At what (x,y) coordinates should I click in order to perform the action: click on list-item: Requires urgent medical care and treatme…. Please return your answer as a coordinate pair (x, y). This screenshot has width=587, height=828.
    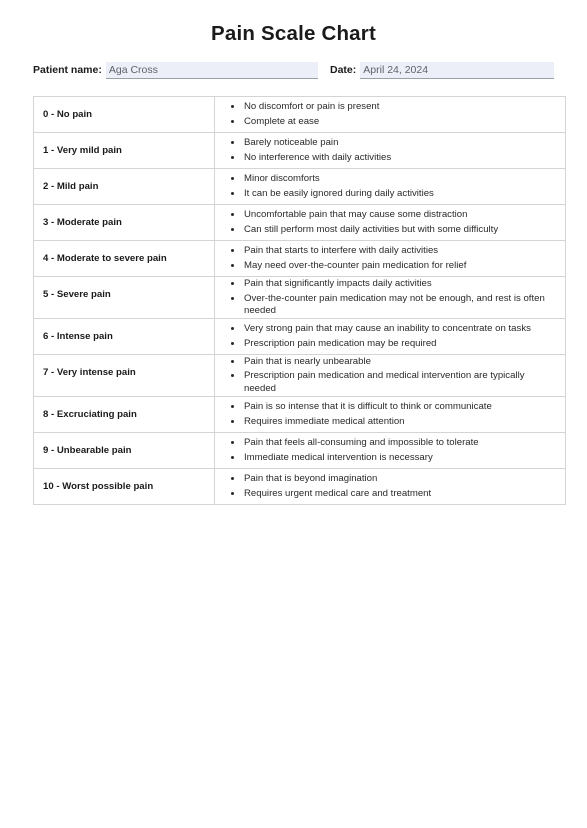
    Looking at the image, I should click on (399, 494).